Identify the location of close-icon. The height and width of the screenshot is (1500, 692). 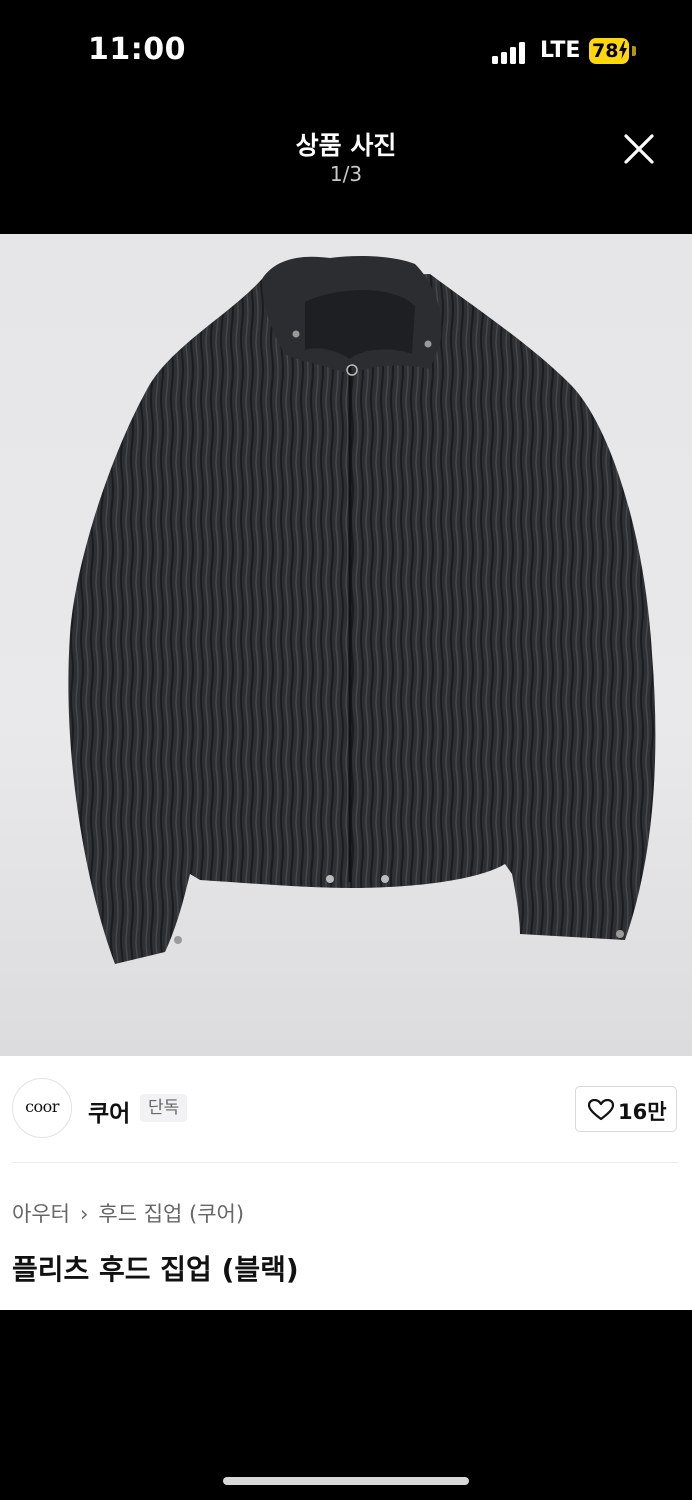
(639, 149).